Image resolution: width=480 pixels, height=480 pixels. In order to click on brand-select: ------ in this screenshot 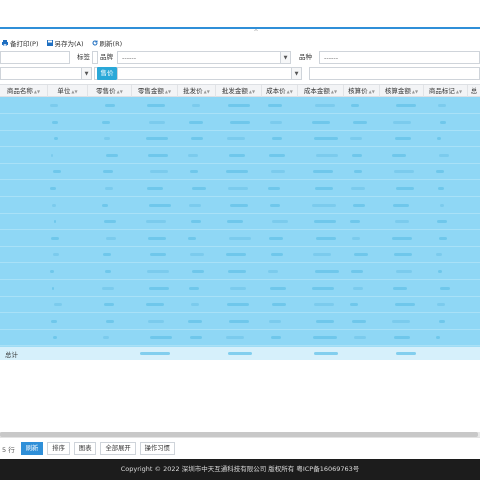, I will do `click(199, 57)`.